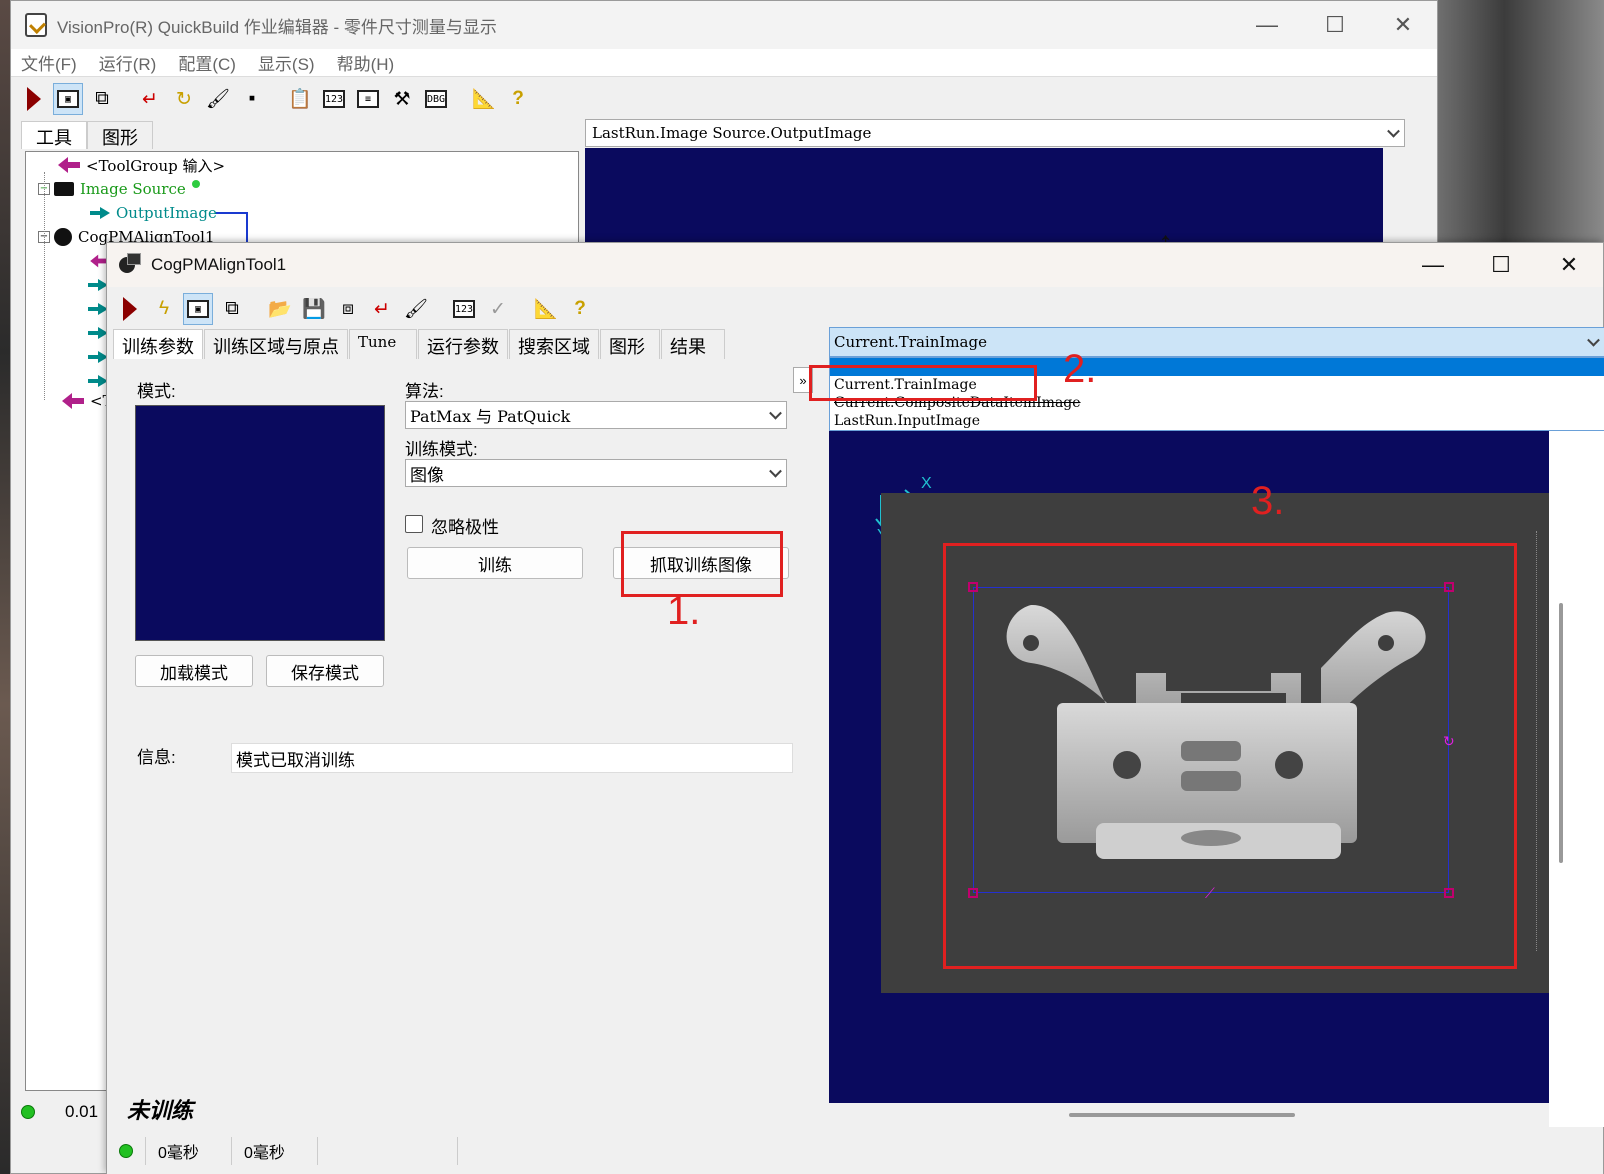 The height and width of the screenshot is (1174, 1604). I want to click on train-button: 训练, so click(495, 563).